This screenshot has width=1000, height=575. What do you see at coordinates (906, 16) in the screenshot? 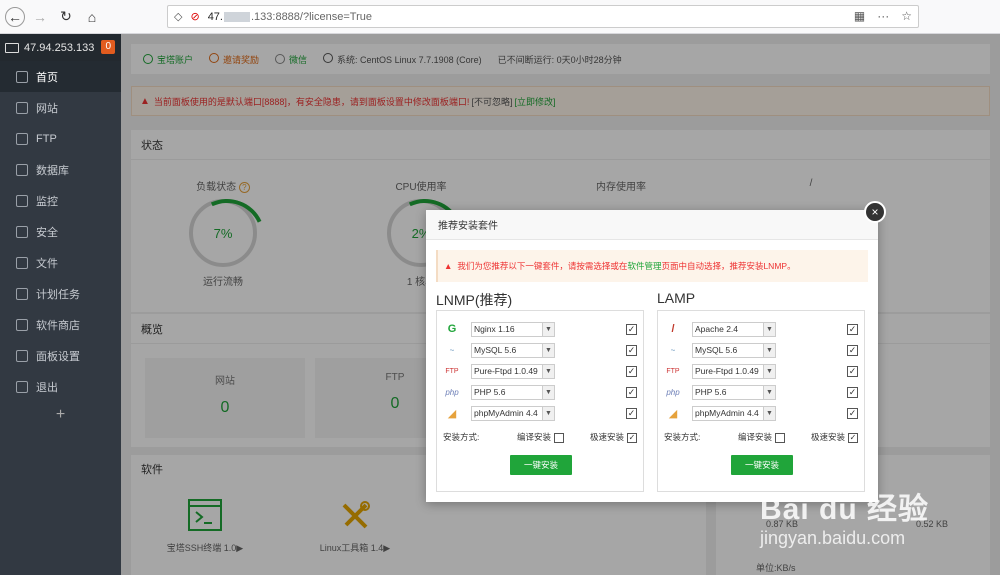
I see `bookmark-star-icon: ☆` at bounding box center [906, 16].